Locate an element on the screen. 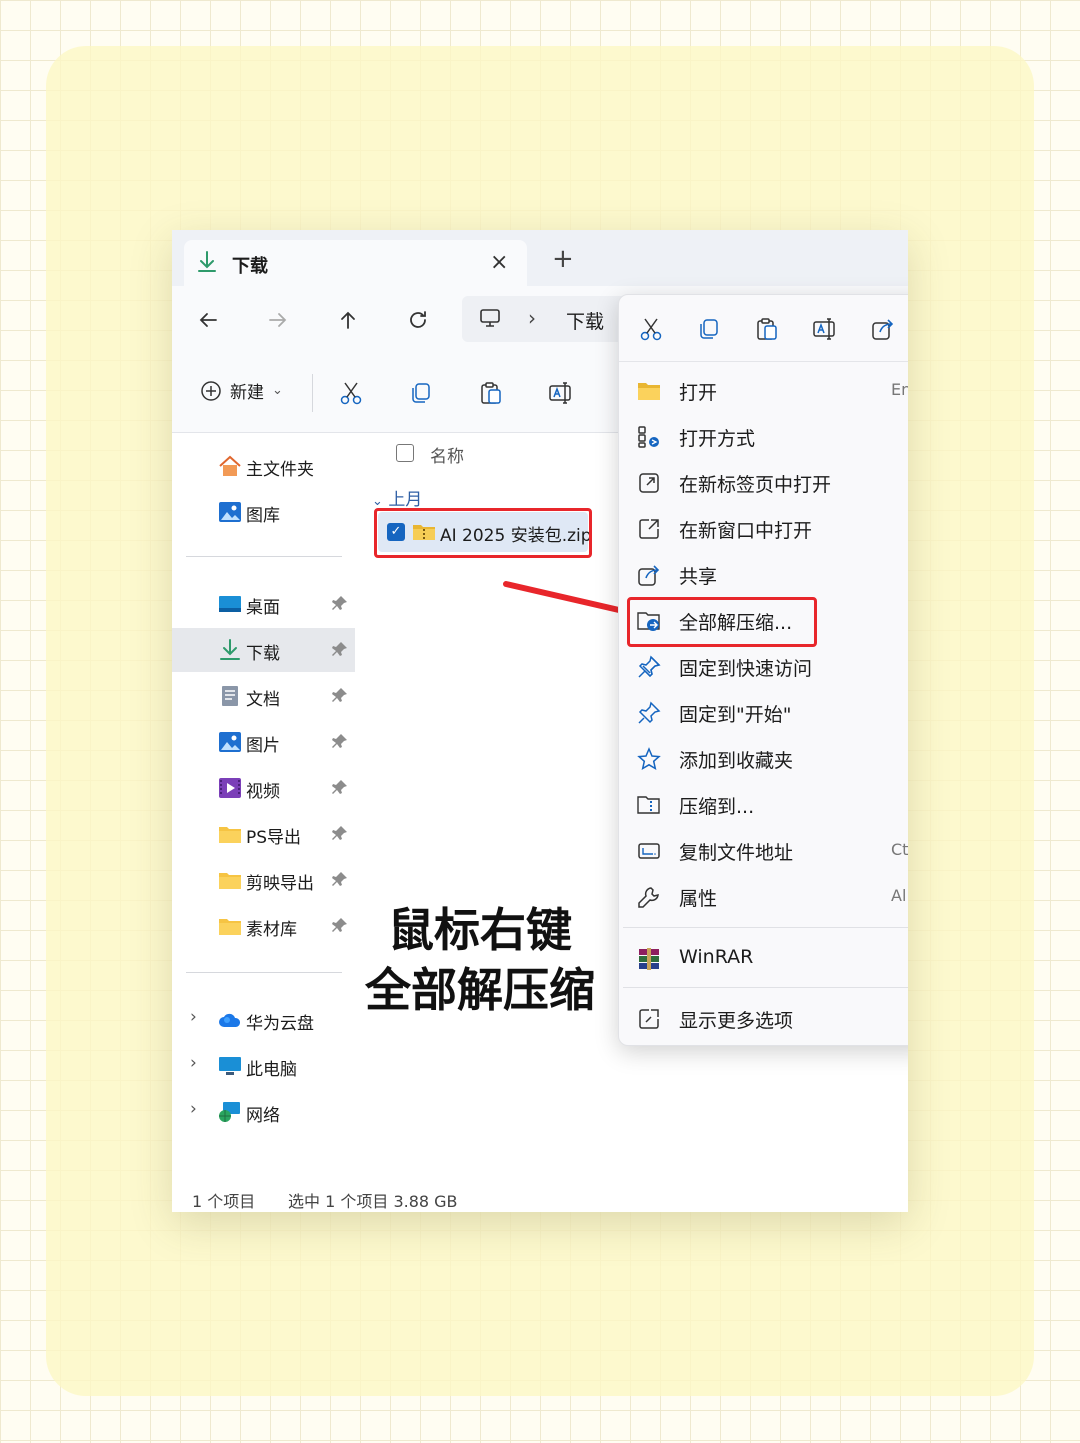  menu-item-label: 添加到收藏夹 is located at coordinates (736, 761).